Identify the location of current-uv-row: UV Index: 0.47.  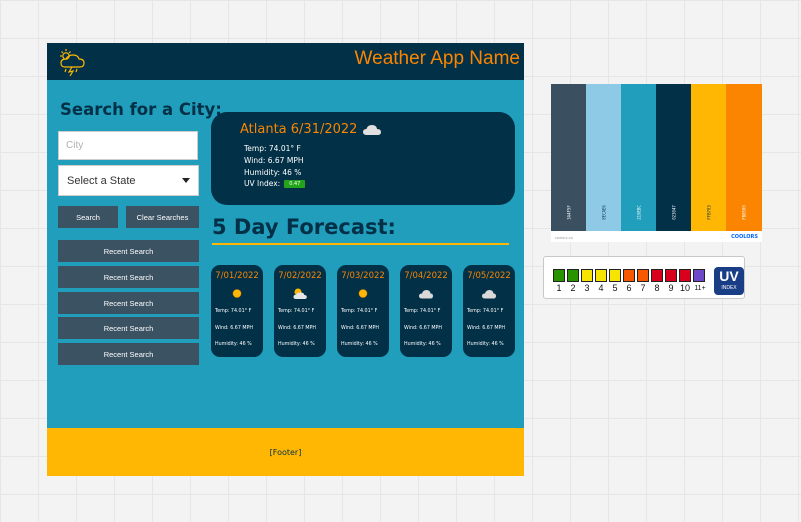
(275, 183).